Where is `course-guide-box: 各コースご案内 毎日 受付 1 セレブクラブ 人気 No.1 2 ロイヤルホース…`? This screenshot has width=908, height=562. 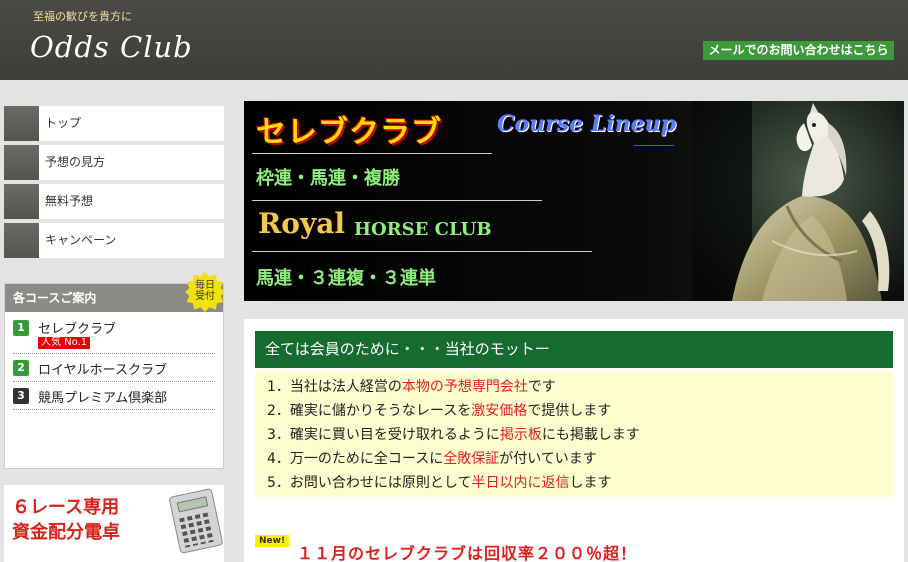 course-guide-box: 各コースご案内 毎日 受付 1 セレブクラブ 人気 No.1 2 ロイヤルホース… is located at coordinates (114, 370).